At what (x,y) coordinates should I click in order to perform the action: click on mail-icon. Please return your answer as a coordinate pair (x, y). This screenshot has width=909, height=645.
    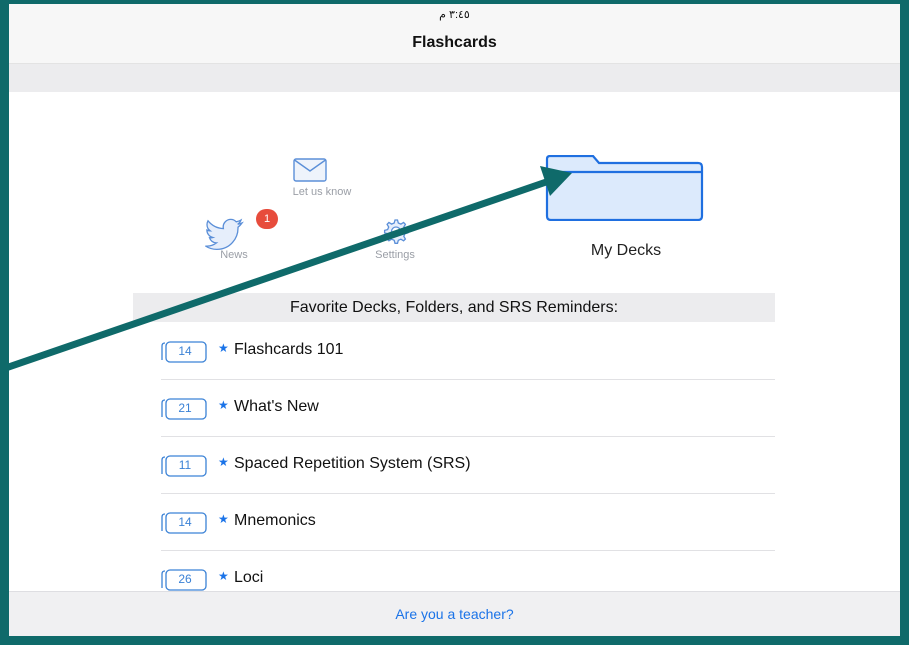
    Looking at the image, I should click on (310, 170).